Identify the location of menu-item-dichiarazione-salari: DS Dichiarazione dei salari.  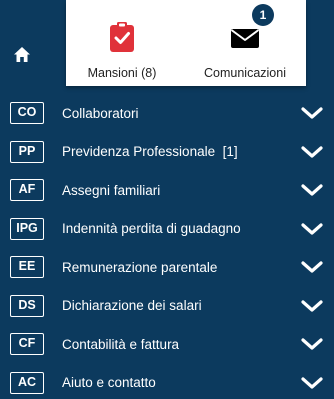
(167, 306).